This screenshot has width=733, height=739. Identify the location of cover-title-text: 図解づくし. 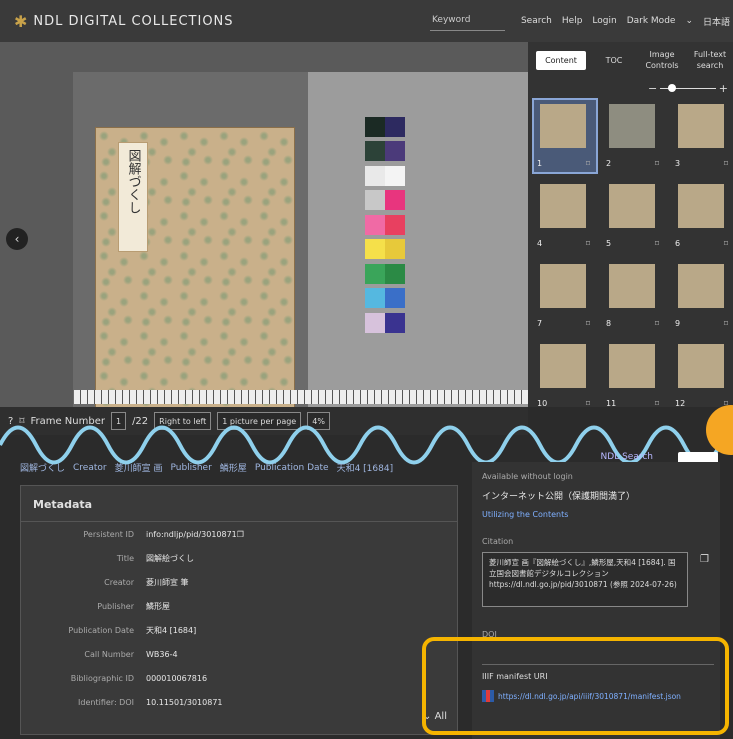
(133, 181).